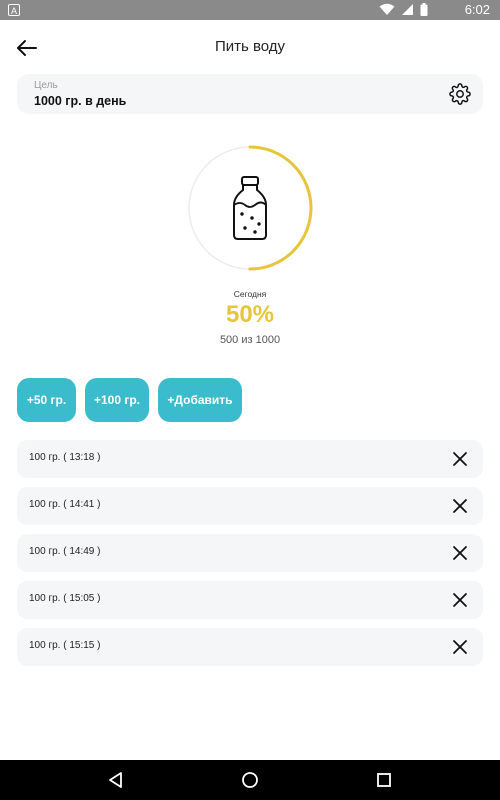 This screenshot has height=800, width=500. I want to click on goal-value: 1000 гр. в день, so click(80, 101).